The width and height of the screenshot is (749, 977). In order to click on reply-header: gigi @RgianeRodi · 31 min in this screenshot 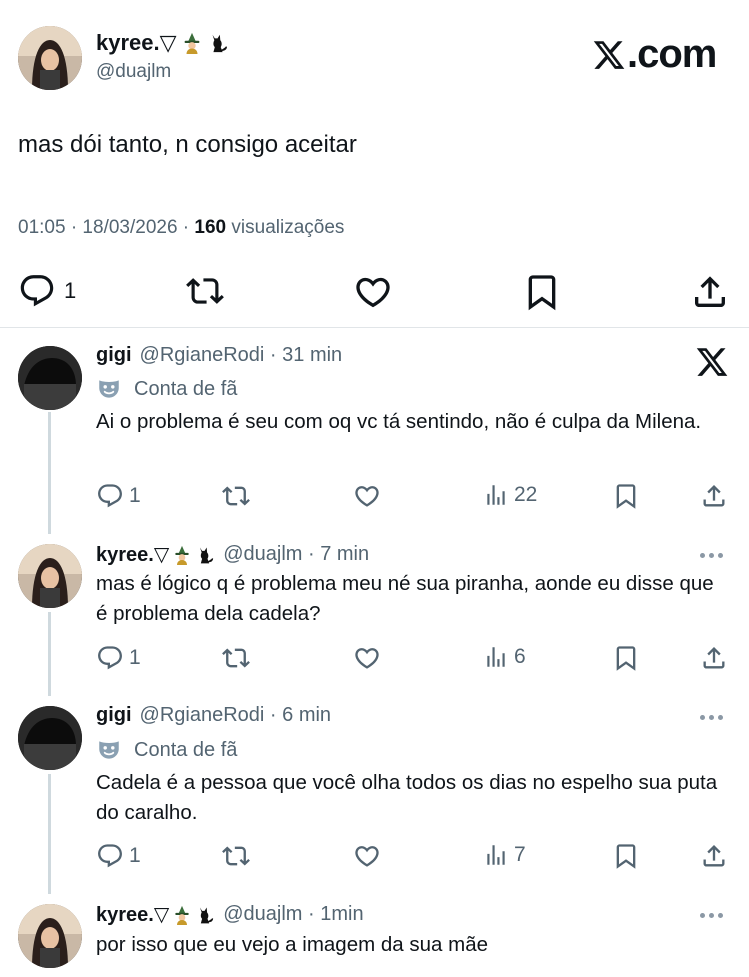, I will do `click(219, 355)`.